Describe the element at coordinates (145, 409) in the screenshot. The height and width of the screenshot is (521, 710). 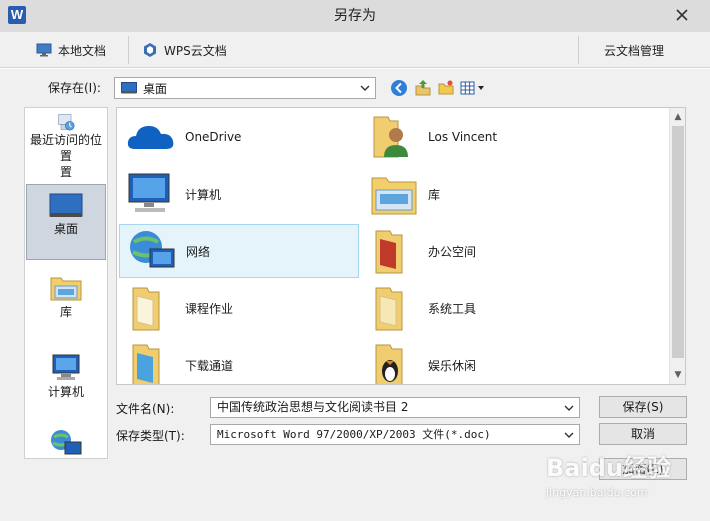
I see `filename-label: 文件名(N):` at that location.